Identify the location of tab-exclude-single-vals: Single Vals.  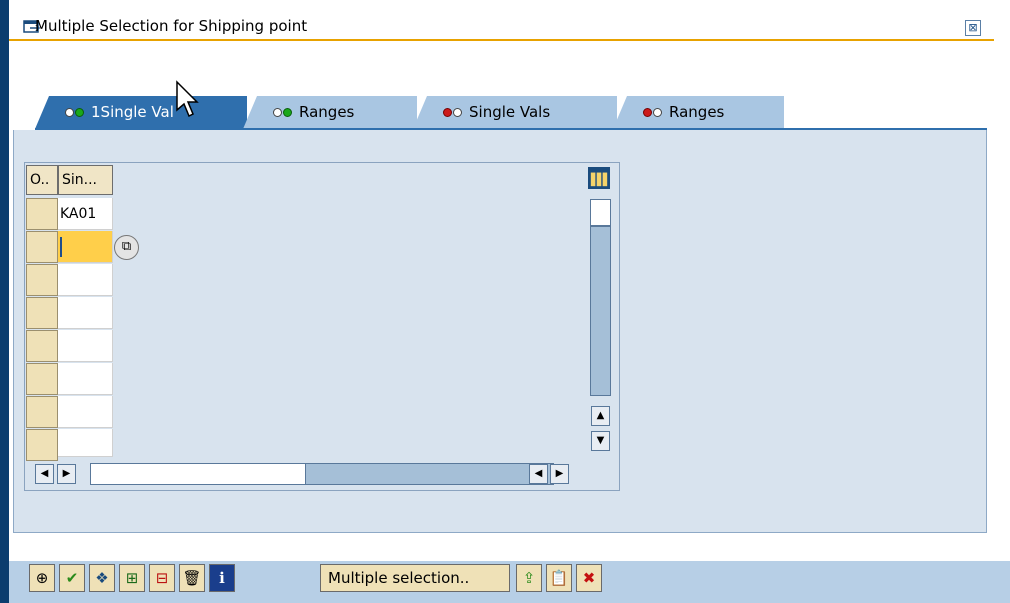
(515, 112).